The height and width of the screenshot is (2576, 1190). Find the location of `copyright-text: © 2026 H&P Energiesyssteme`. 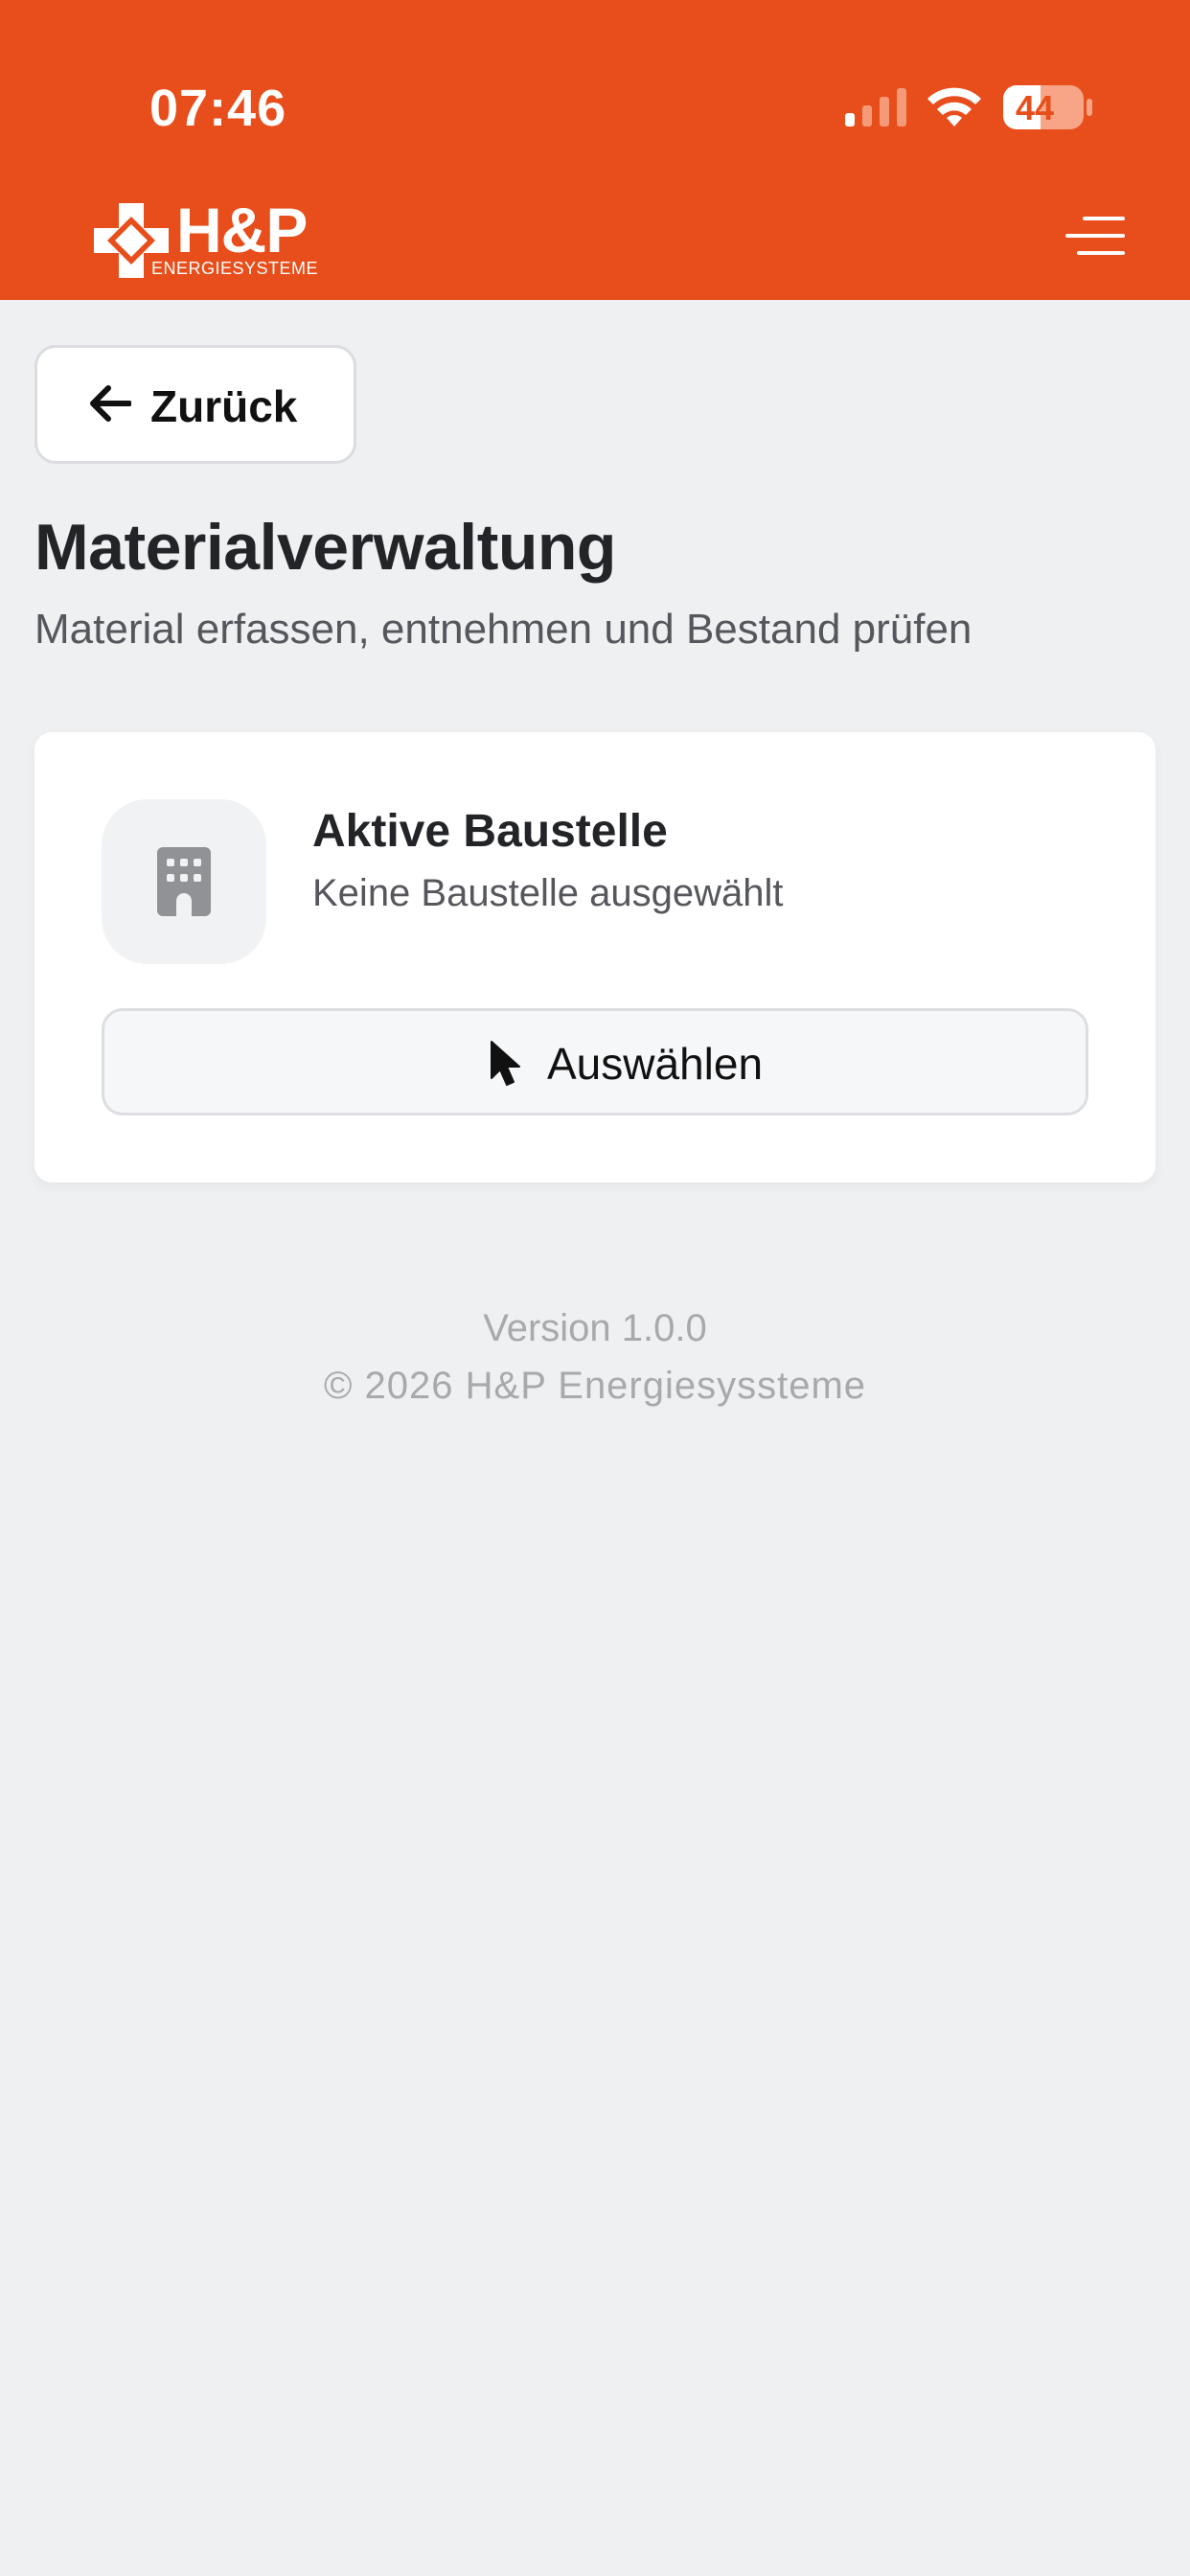

copyright-text: © 2026 H&P Energiesyssteme is located at coordinates (595, 1386).